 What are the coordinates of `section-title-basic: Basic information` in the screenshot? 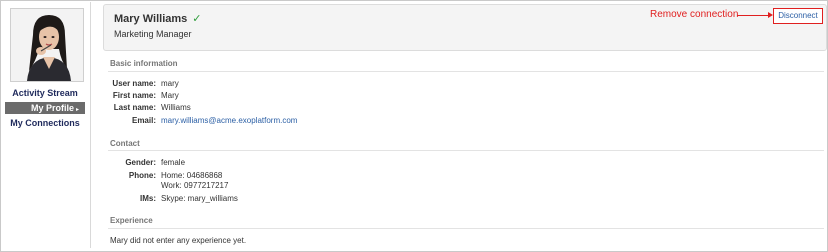 It's located at (144, 63).